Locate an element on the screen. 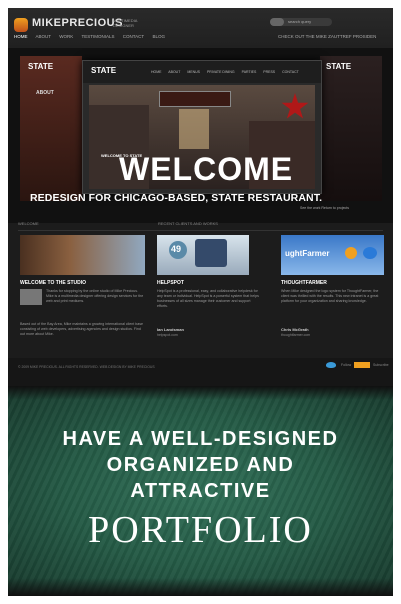  logo-icon is located at coordinates (21, 25).